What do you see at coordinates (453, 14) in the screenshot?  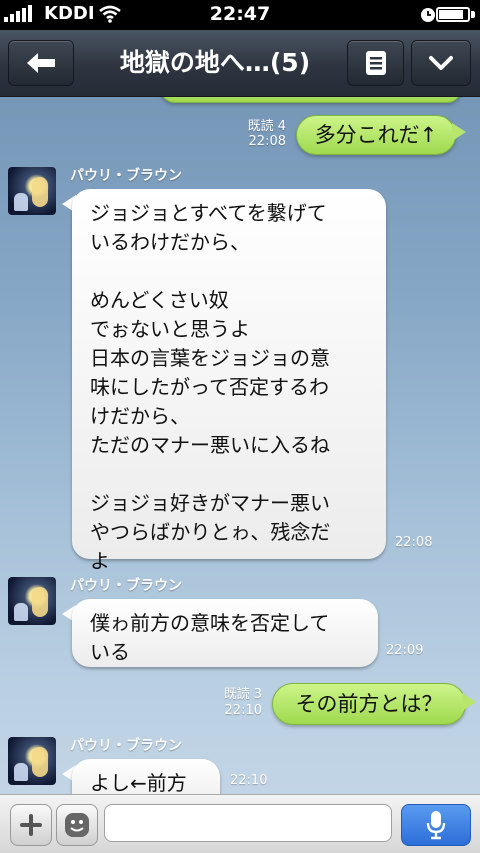 I see `battery-icon` at bounding box center [453, 14].